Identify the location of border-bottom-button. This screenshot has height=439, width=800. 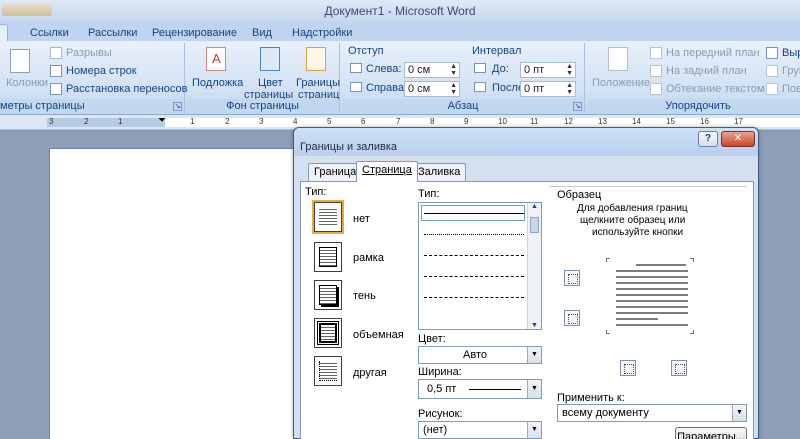
(572, 318).